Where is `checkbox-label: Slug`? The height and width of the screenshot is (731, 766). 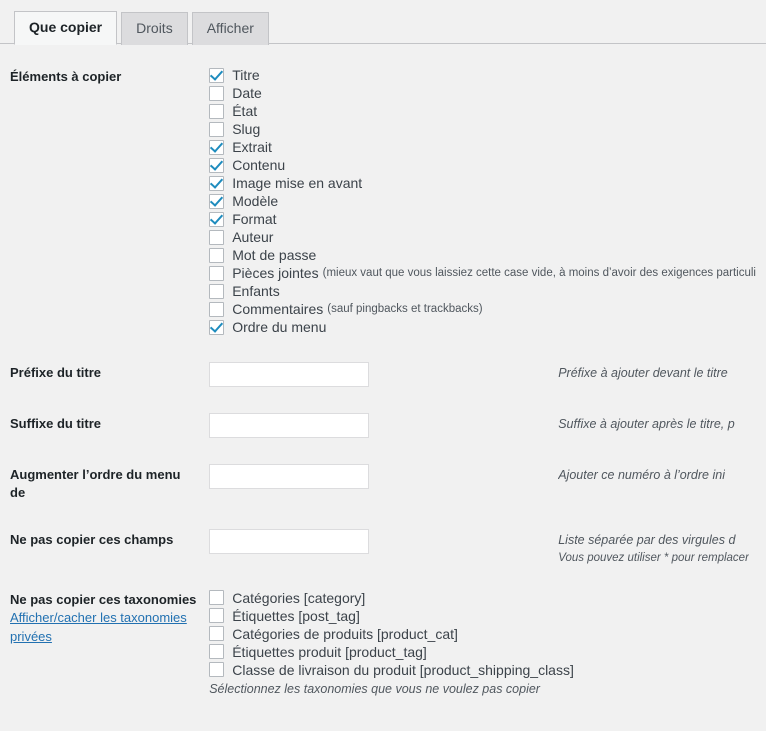 checkbox-label: Slug is located at coordinates (246, 129).